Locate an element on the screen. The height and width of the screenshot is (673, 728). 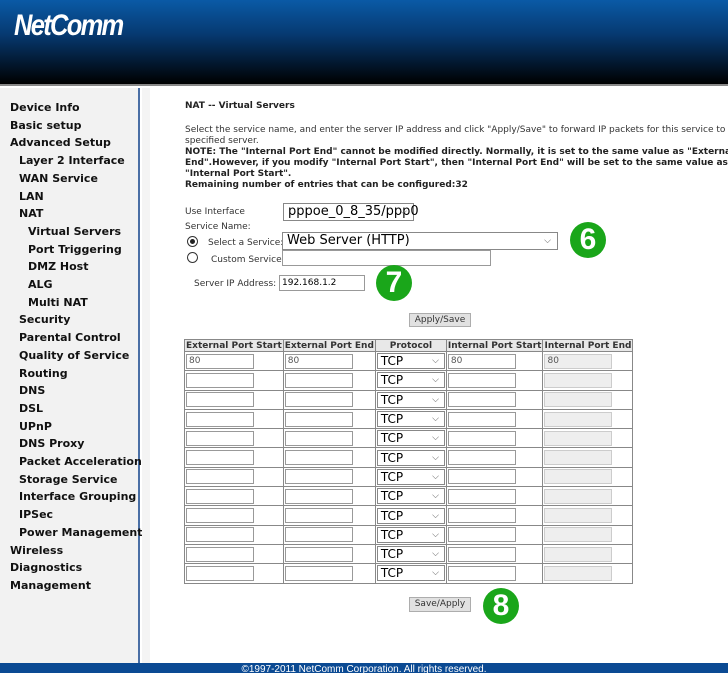
sidebar-item-interface-grouping: Interface Grouping is located at coordinates (77, 496).